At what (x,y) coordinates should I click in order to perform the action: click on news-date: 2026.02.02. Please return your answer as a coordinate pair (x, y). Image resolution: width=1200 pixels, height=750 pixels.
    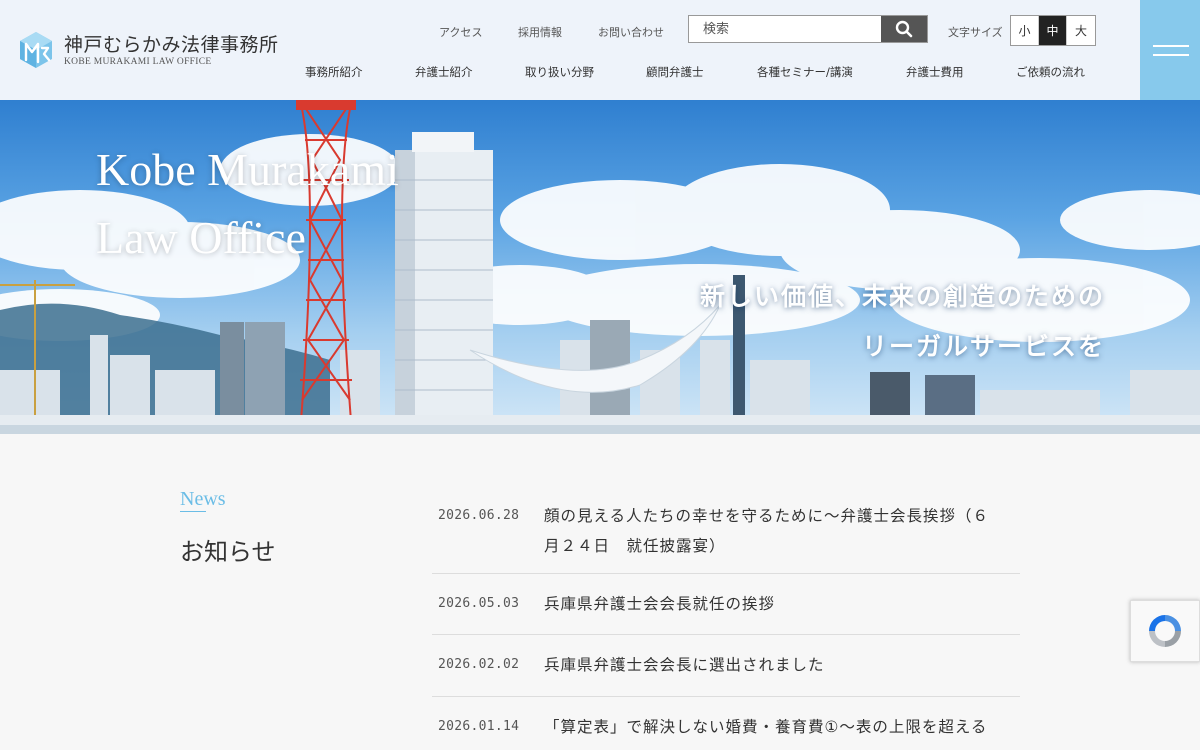
    Looking at the image, I should click on (479, 664).